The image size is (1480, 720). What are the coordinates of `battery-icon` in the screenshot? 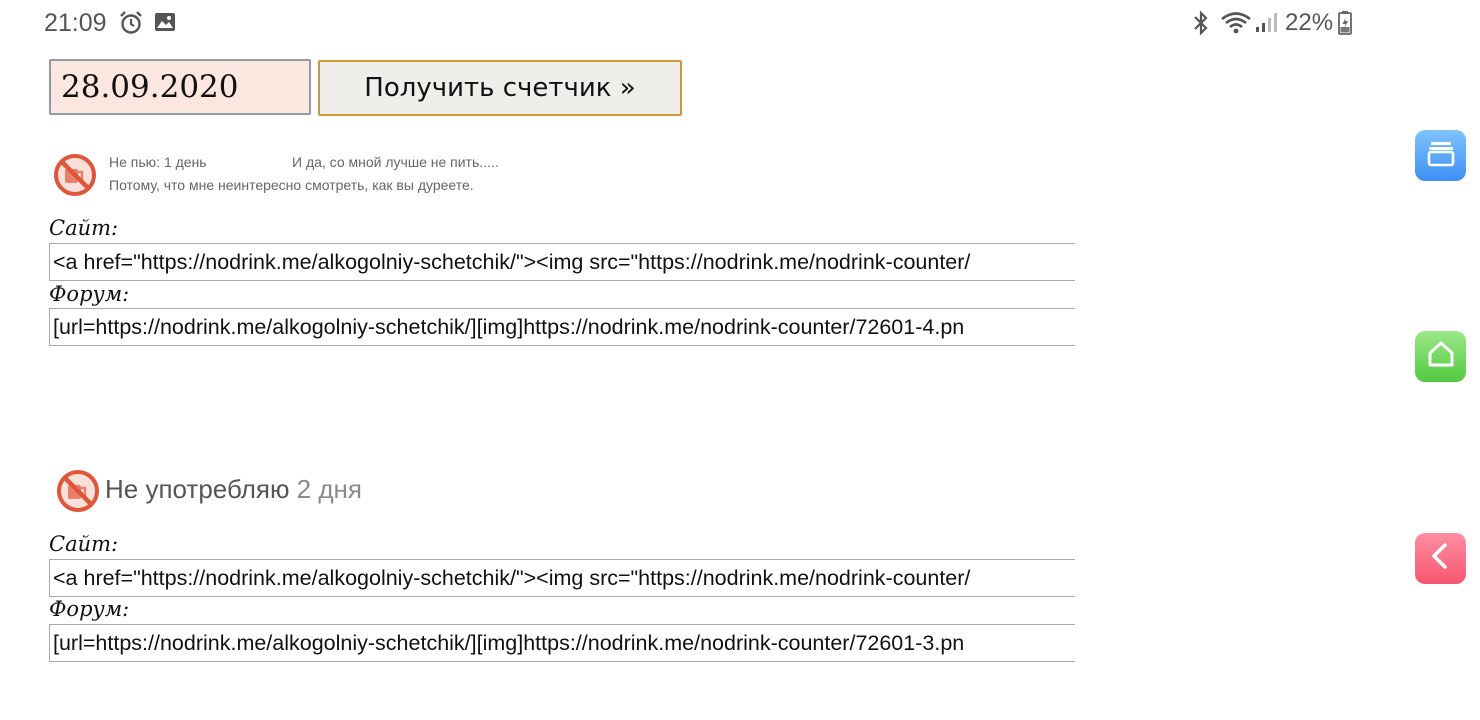 It's located at (1345, 25).